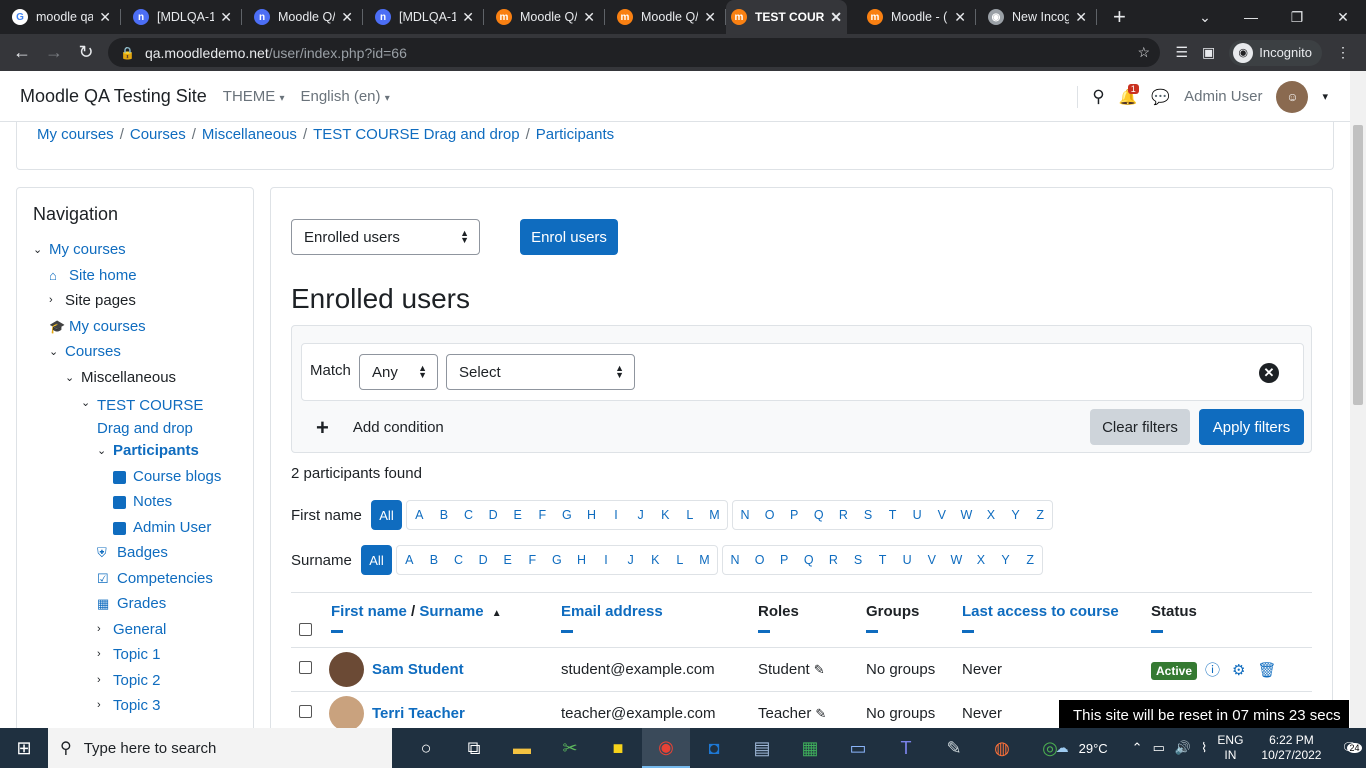  What do you see at coordinates (1238, 670) in the screenshot?
I see `gear-icon: ⚙` at bounding box center [1238, 670].